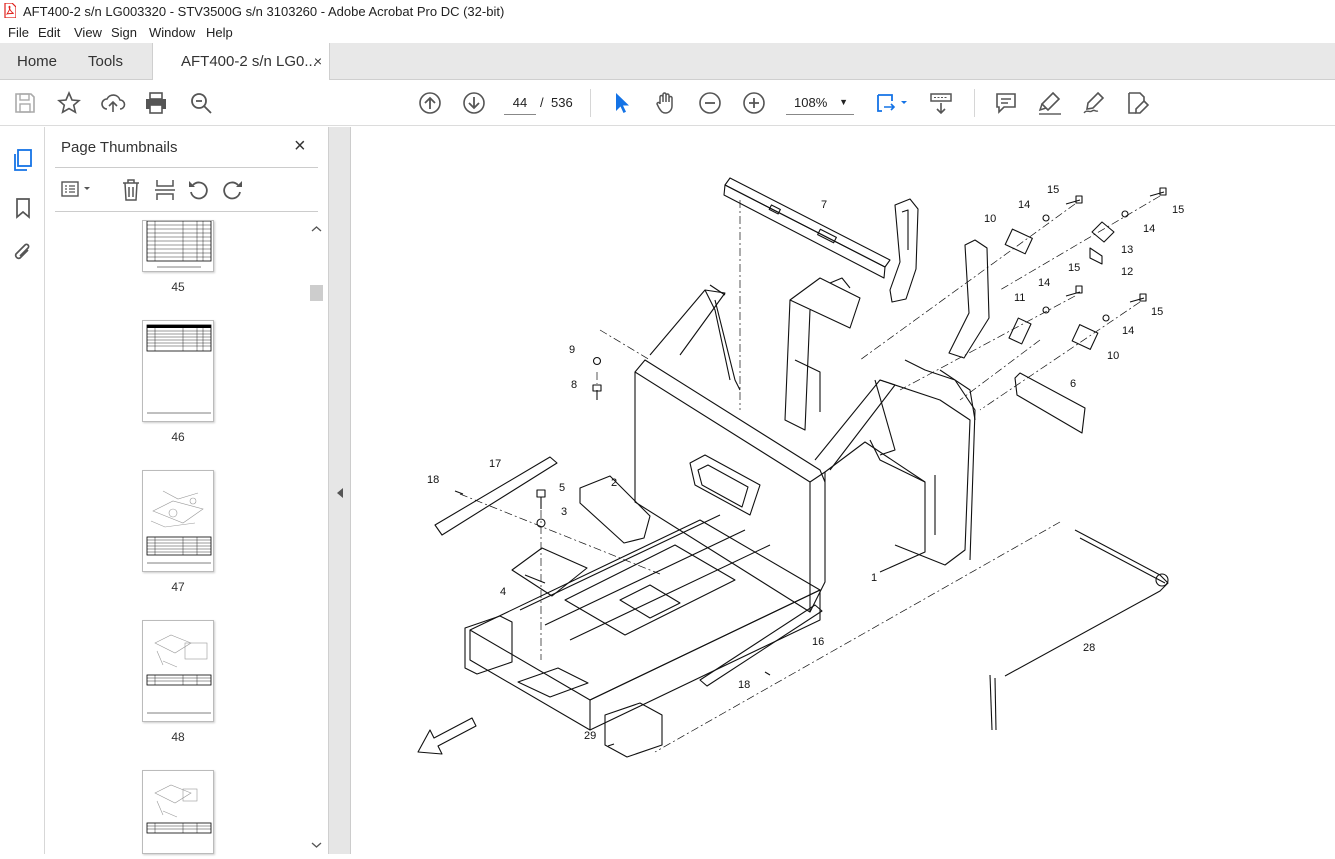 This screenshot has height=859, width=1335. What do you see at coordinates (1094, 103) in the screenshot?
I see `sign-icon` at bounding box center [1094, 103].